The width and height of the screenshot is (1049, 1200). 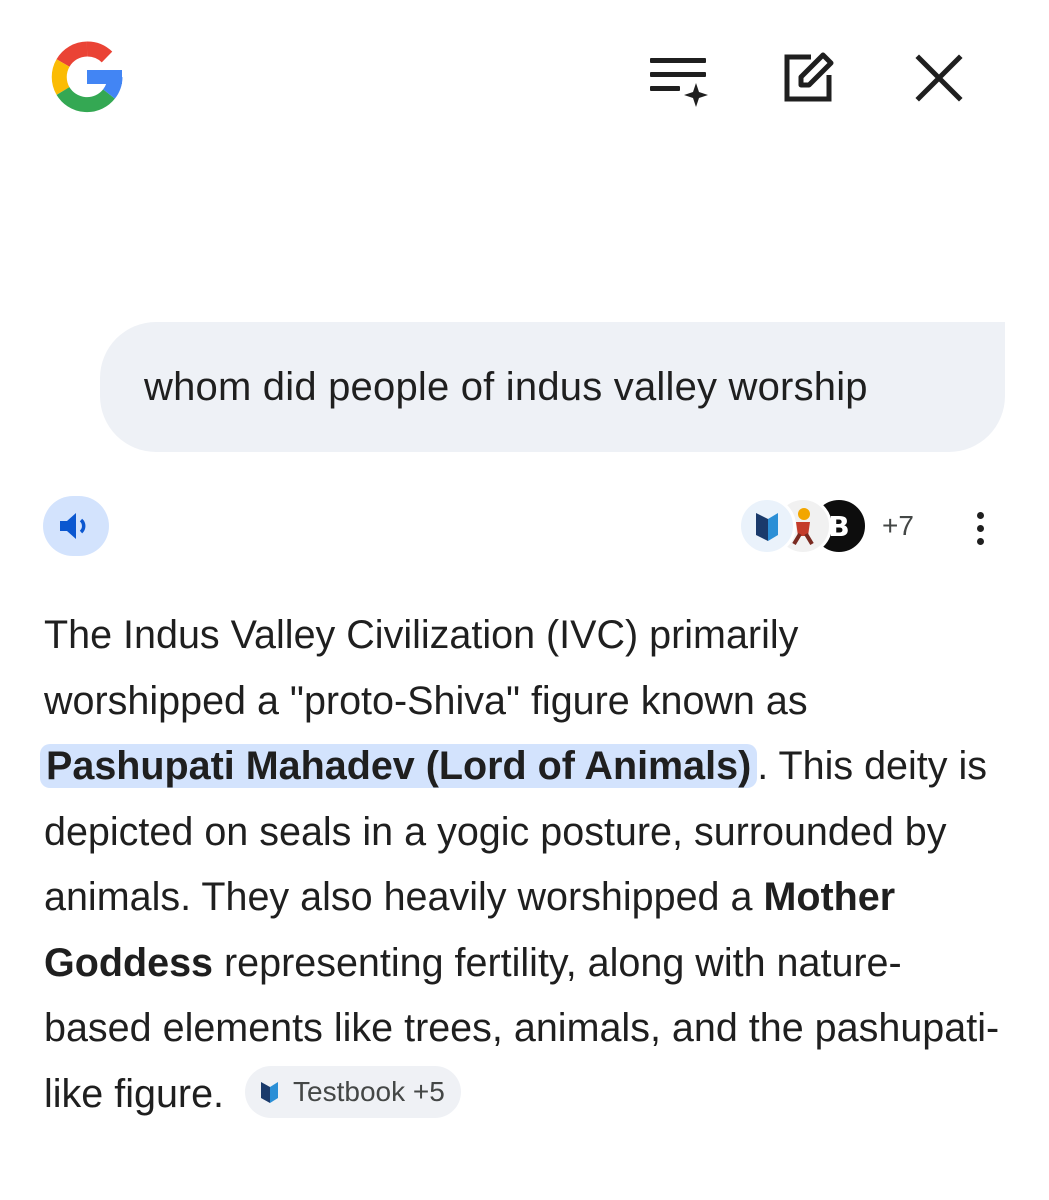 What do you see at coordinates (826, 526) in the screenshot?
I see `sources-button: B +7` at bounding box center [826, 526].